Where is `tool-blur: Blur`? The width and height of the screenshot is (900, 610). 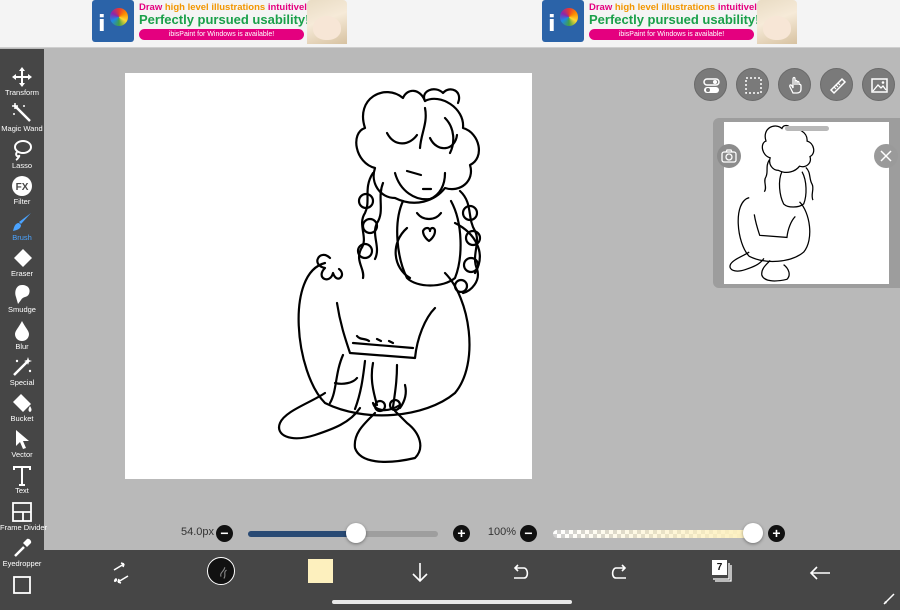 tool-blur: Blur is located at coordinates (22, 337).